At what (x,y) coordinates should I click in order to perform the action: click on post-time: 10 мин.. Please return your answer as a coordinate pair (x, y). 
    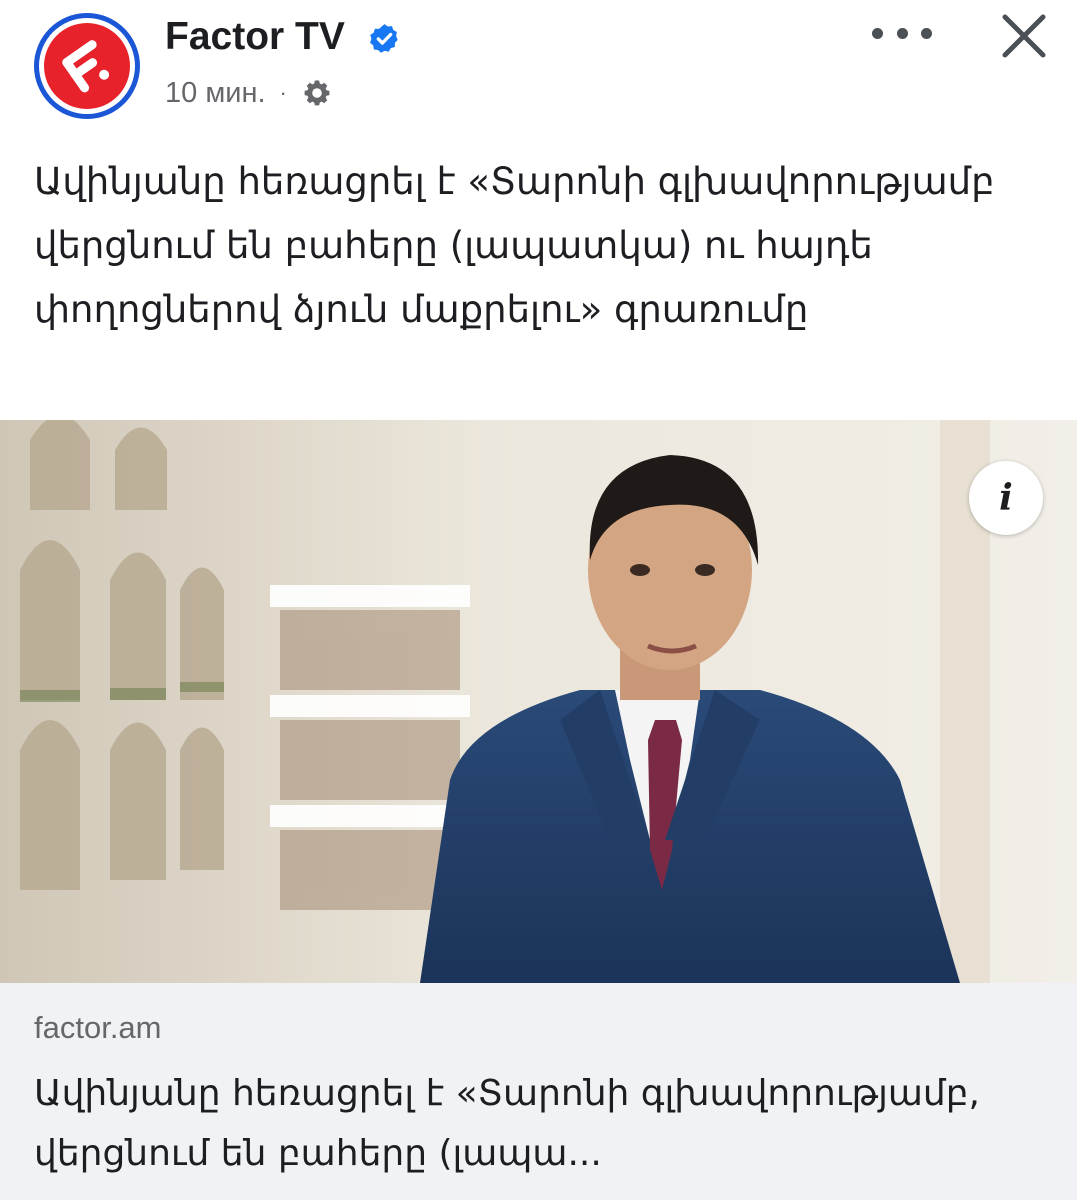
    Looking at the image, I should click on (215, 93).